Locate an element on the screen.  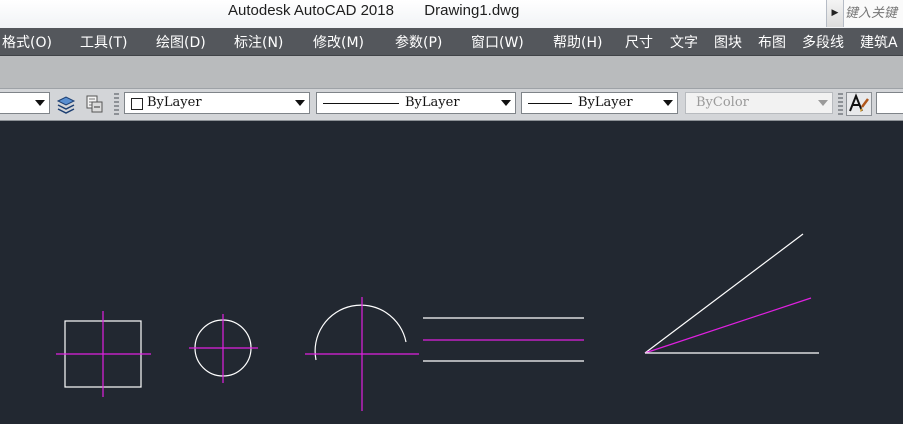
menu-layout: 布图 is located at coordinates (772, 42).